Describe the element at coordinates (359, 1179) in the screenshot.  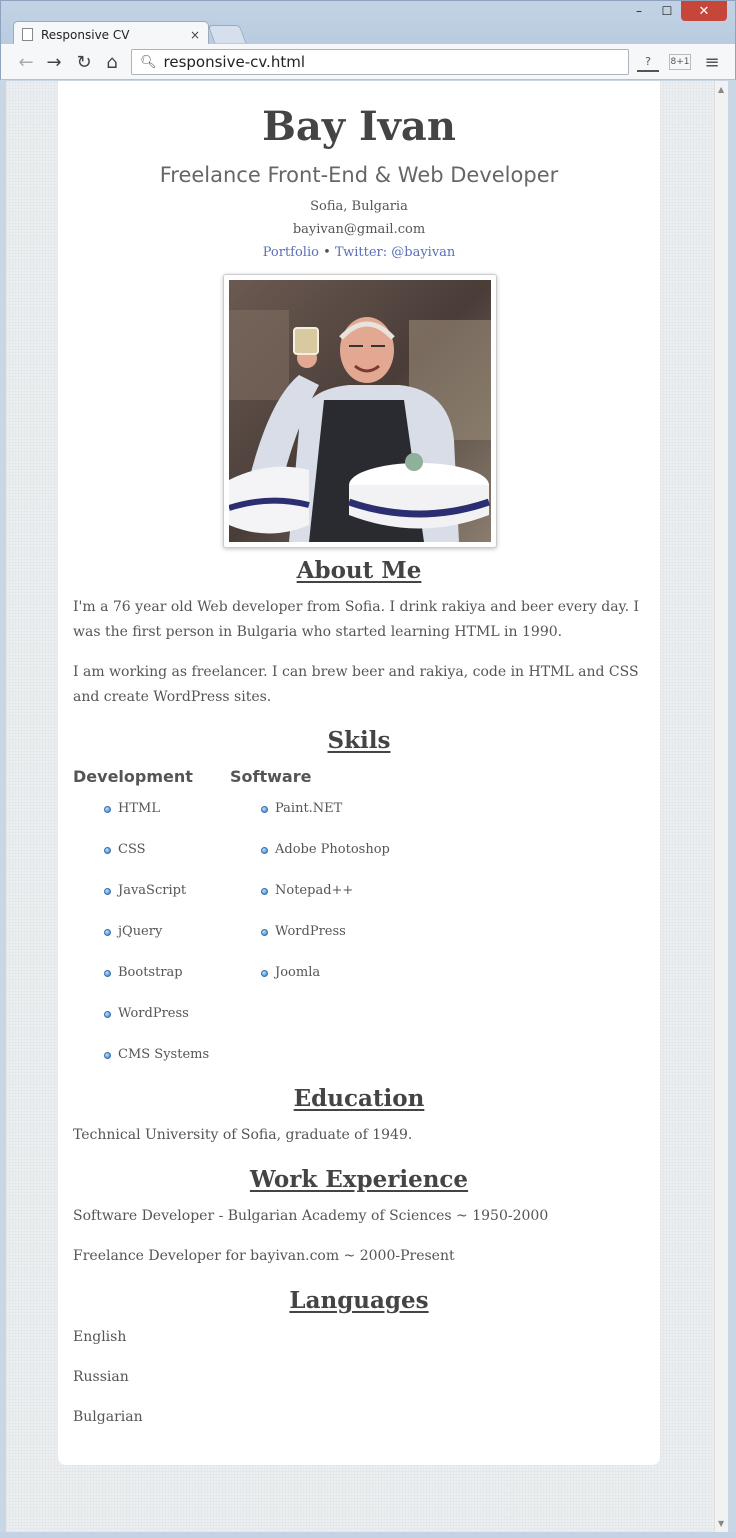
I see `work-heading: Work Experience` at that location.